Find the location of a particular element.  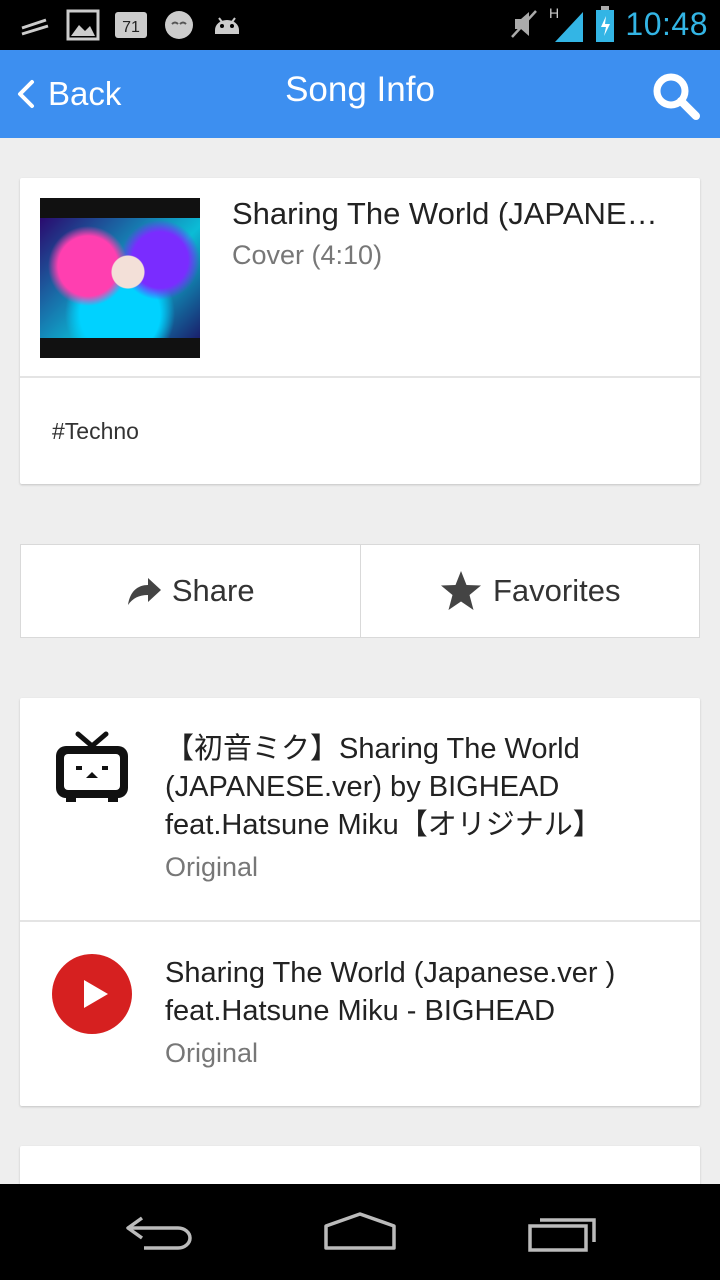

favorites-button: Favorites is located at coordinates (529, 591).